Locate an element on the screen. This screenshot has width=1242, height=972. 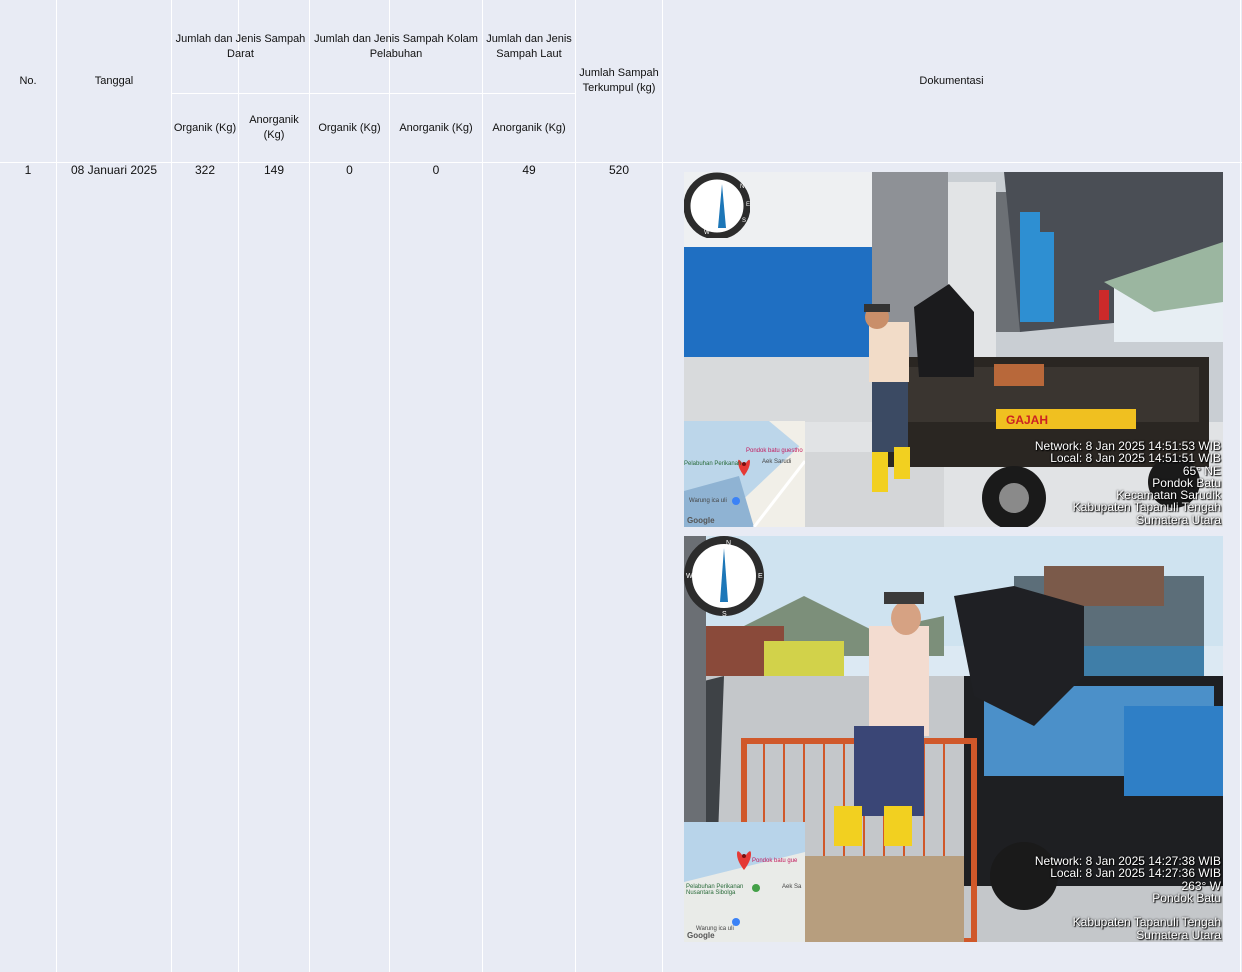
cell-total-terkumpul: 520 is located at coordinates (619, 170).